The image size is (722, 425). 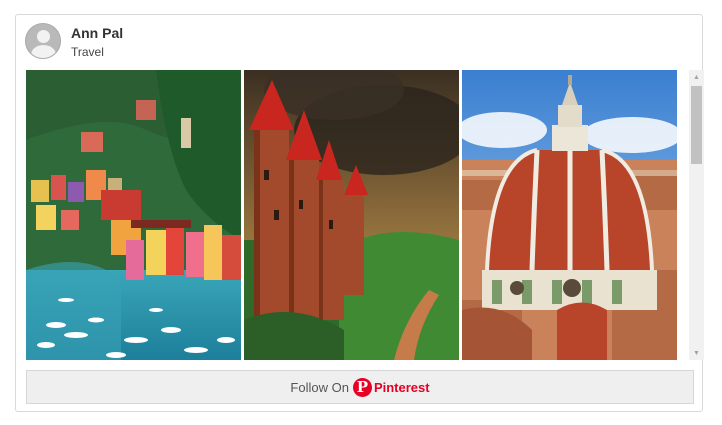 I want to click on profile-header: Ann Pal Travel, so click(x=225, y=42).